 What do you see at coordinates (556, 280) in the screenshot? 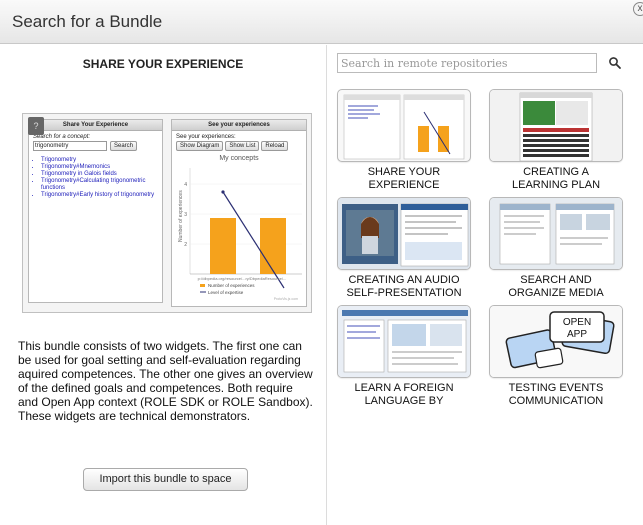
I see `tile-label-line: SEARCH AND` at bounding box center [556, 280].